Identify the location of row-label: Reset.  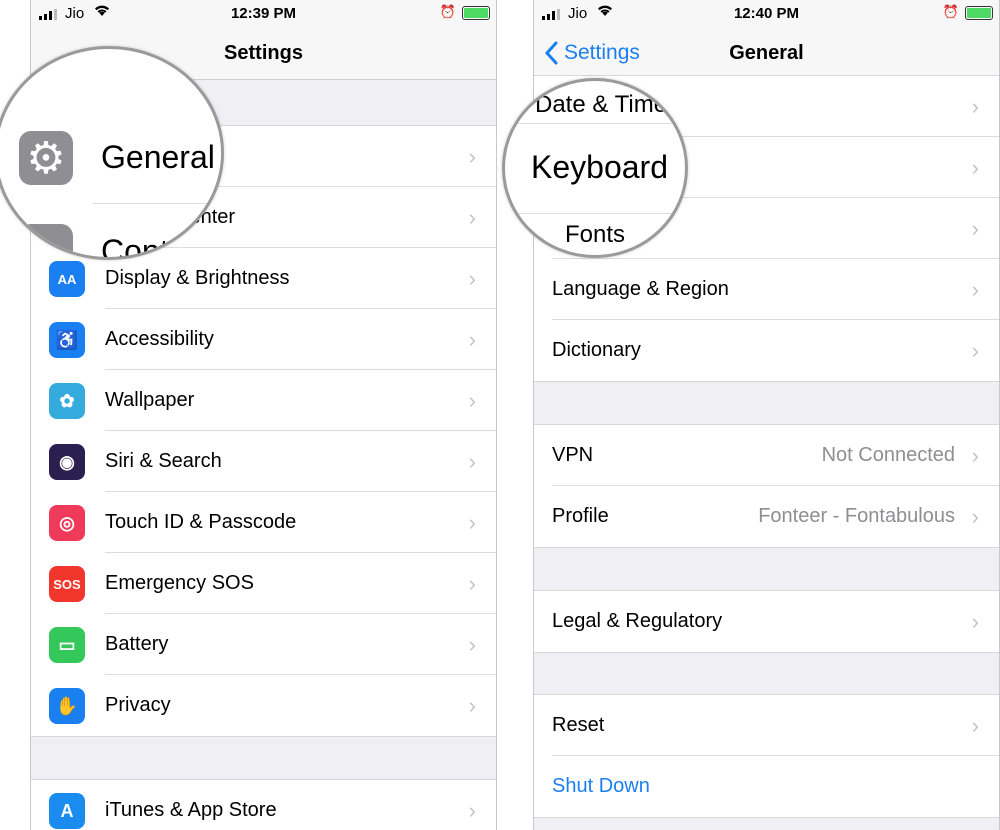
(578, 725).